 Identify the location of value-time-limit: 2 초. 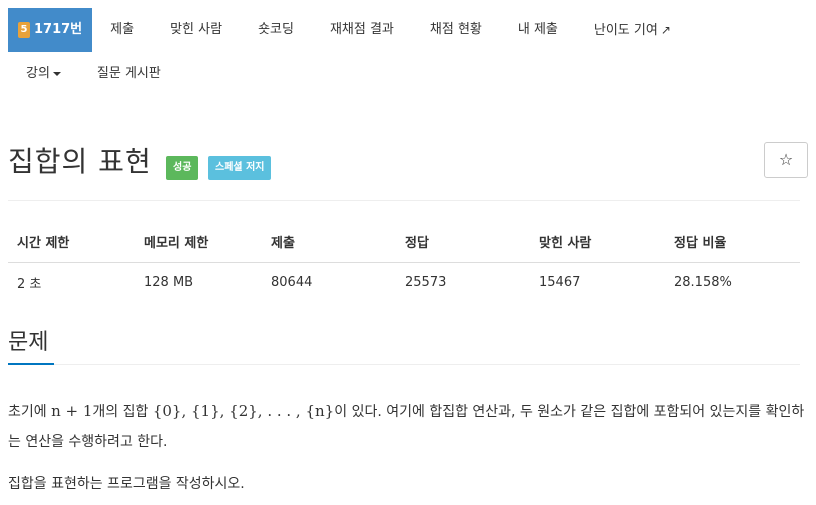
(29, 284).